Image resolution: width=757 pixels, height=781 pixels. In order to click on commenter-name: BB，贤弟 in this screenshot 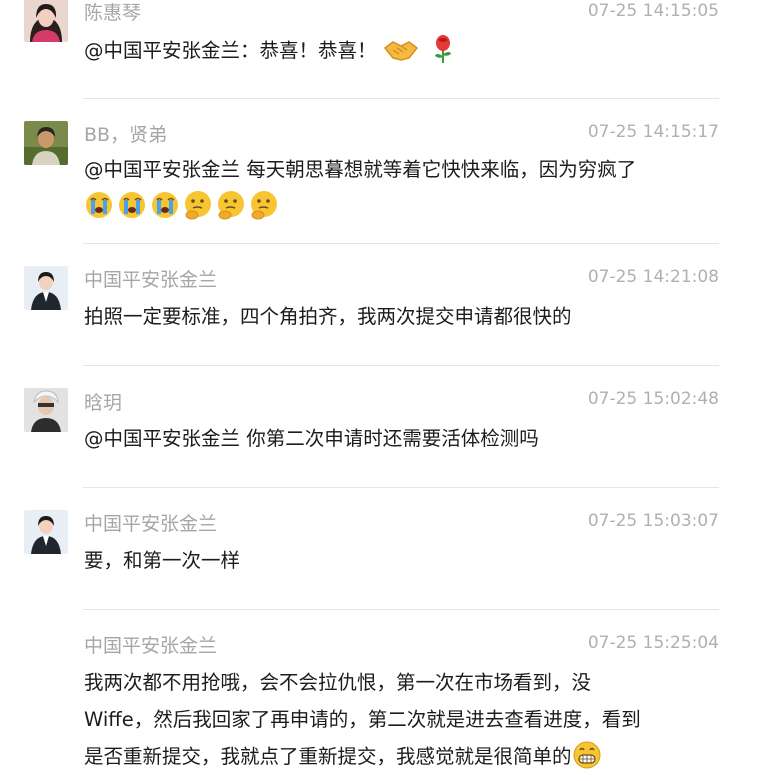, I will do `click(125, 135)`.